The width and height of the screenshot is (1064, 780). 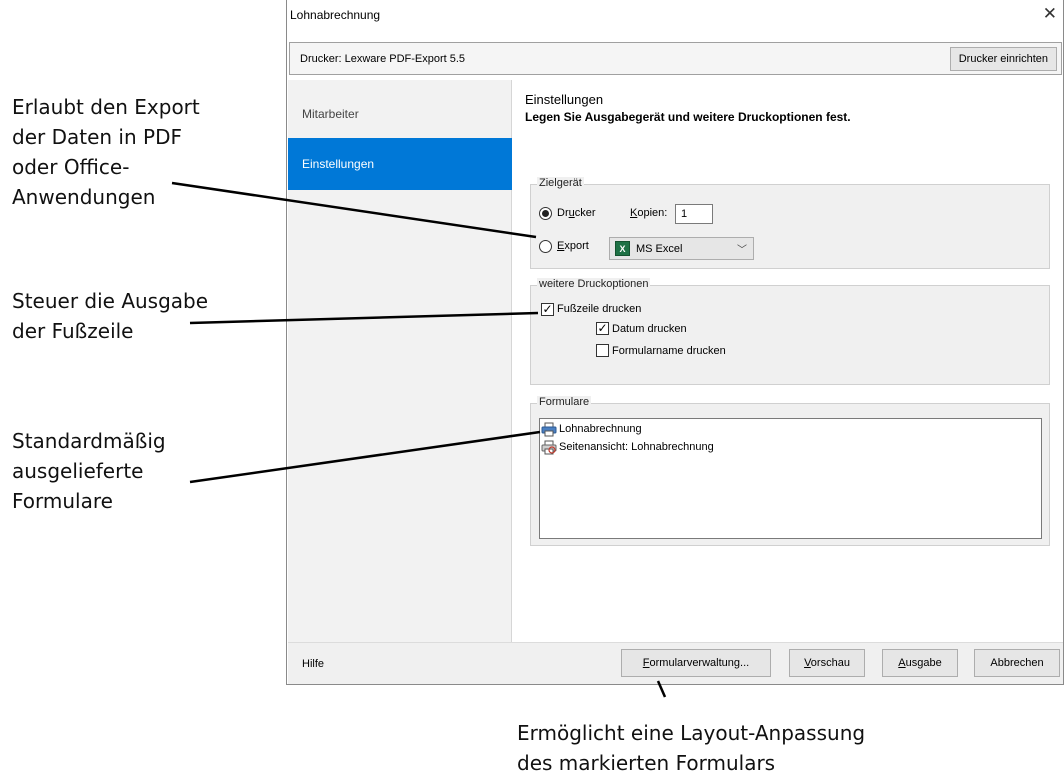 I want to click on excel-icon: X, so click(x=622, y=248).